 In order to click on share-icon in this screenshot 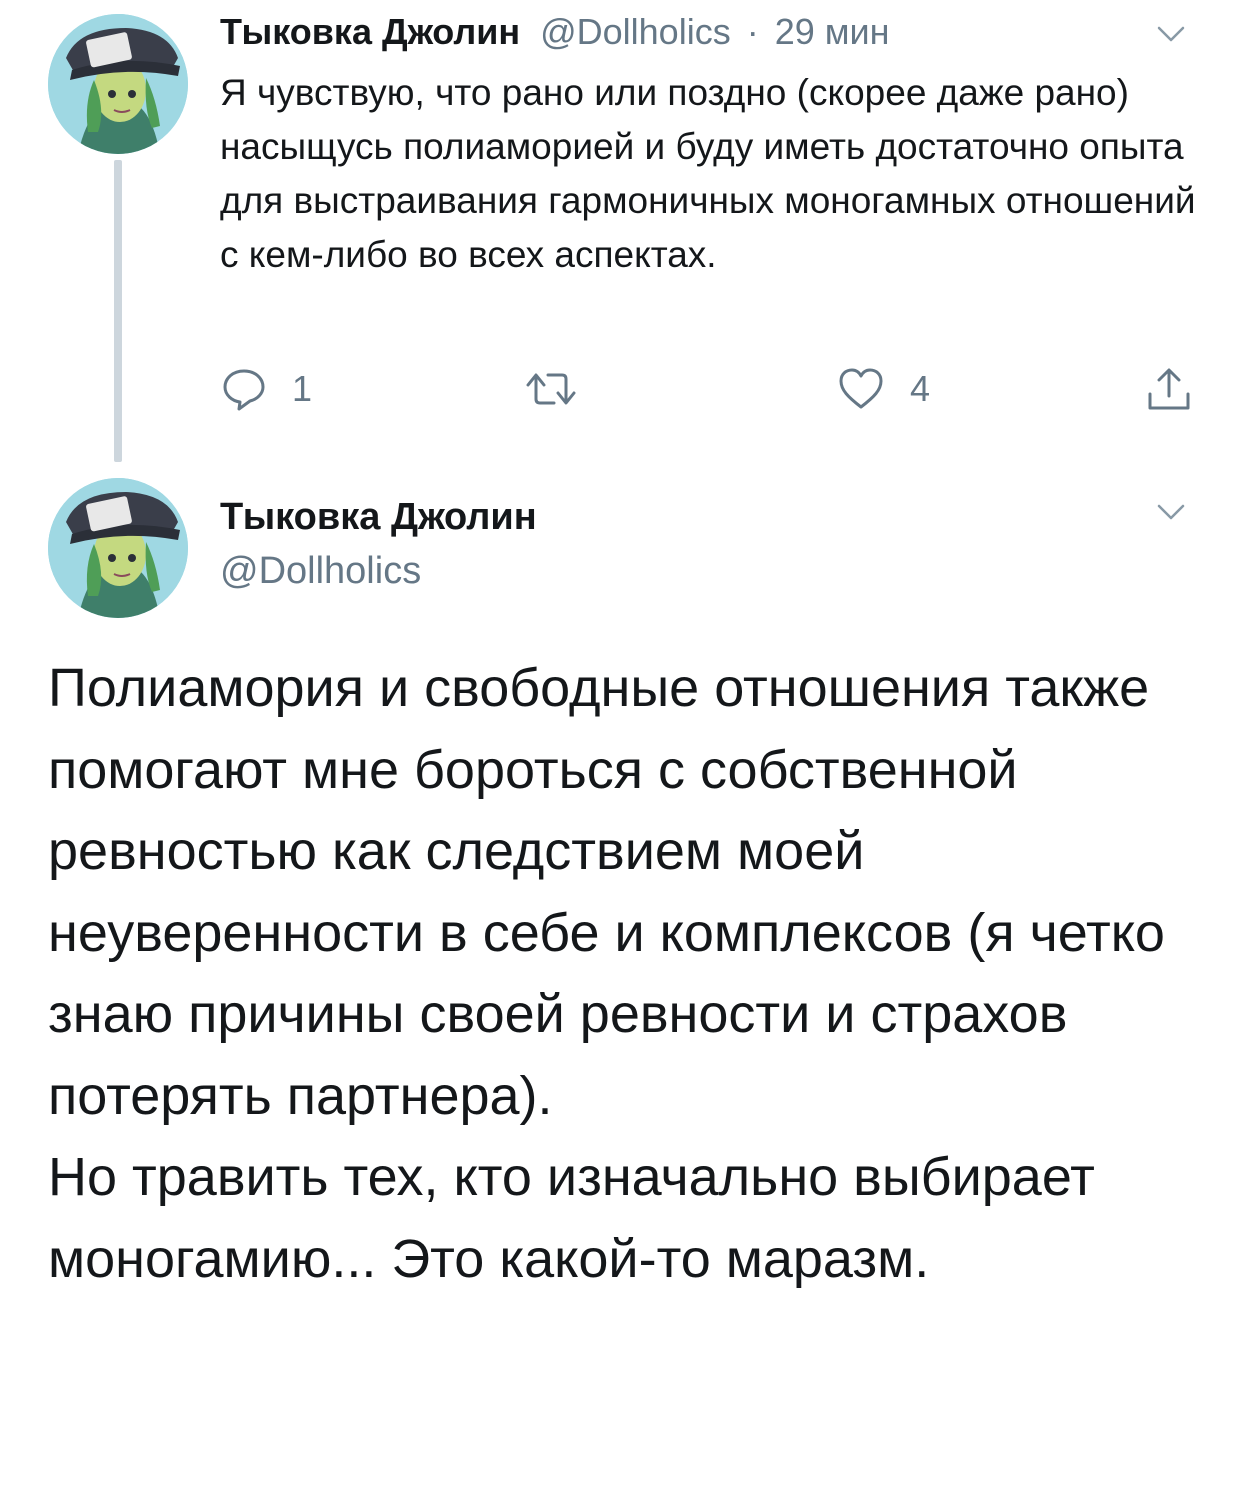, I will do `click(1169, 389)`.